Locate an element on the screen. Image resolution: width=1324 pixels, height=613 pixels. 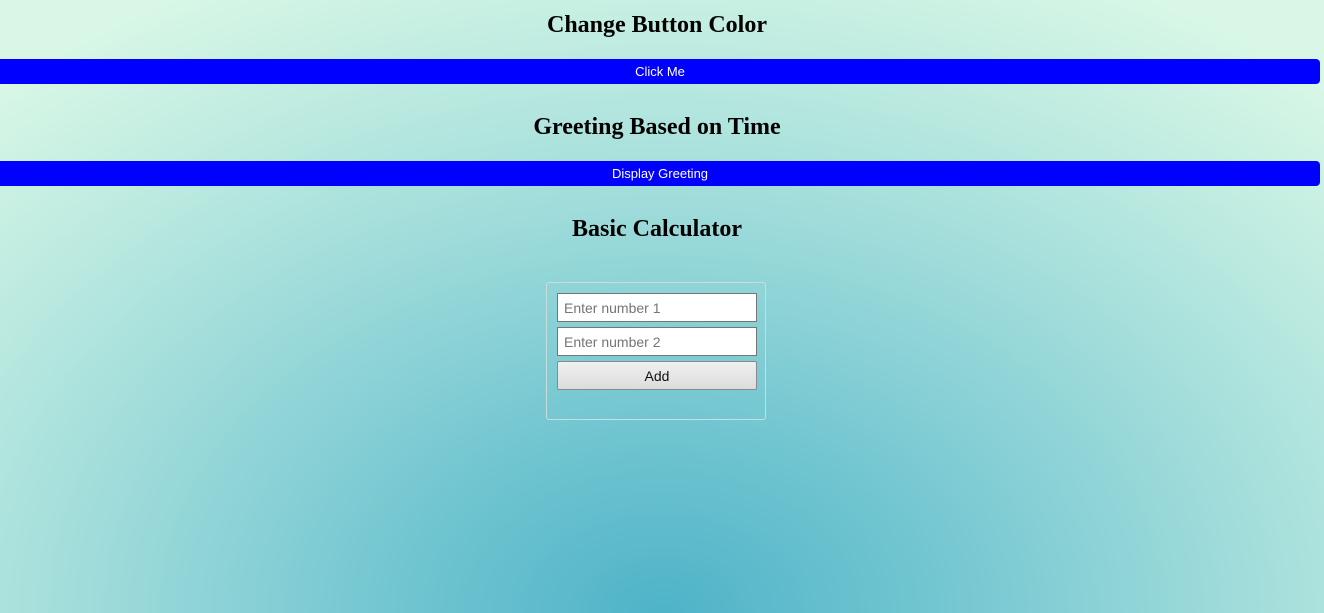
calculator-title: Basic Calculator is located at coordinates (657, 229).